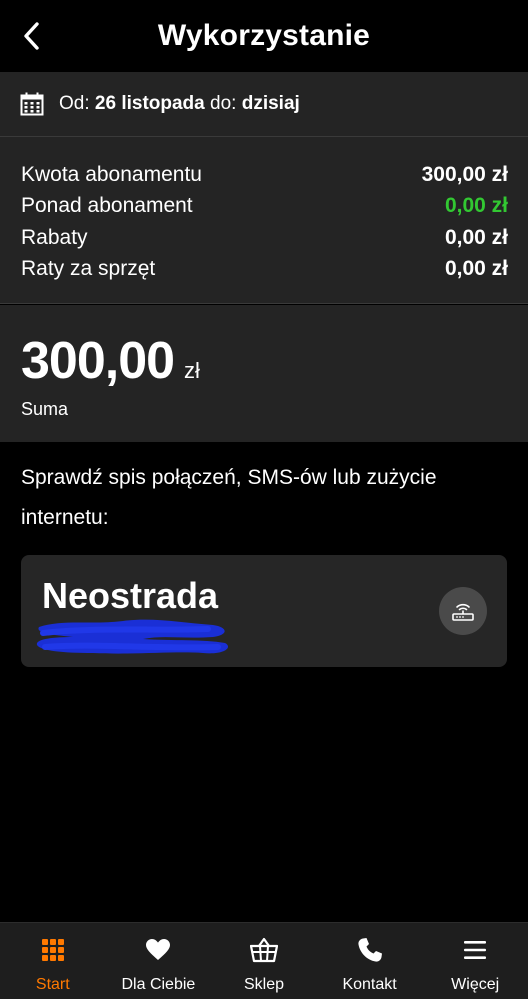  I want to click on service-icon-button, so click(463, 611).